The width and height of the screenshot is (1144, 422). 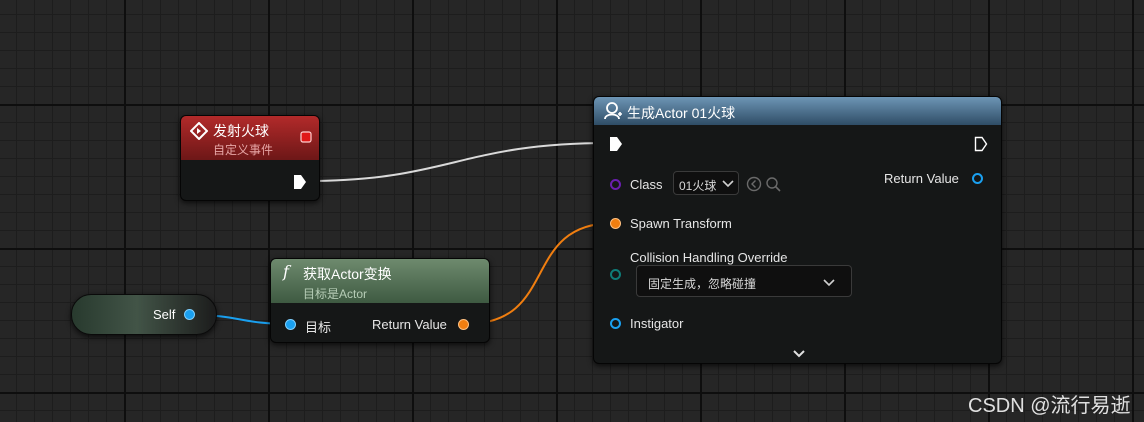 I want to click on spawn-exec-in-pin, so click(x=616, y=146).